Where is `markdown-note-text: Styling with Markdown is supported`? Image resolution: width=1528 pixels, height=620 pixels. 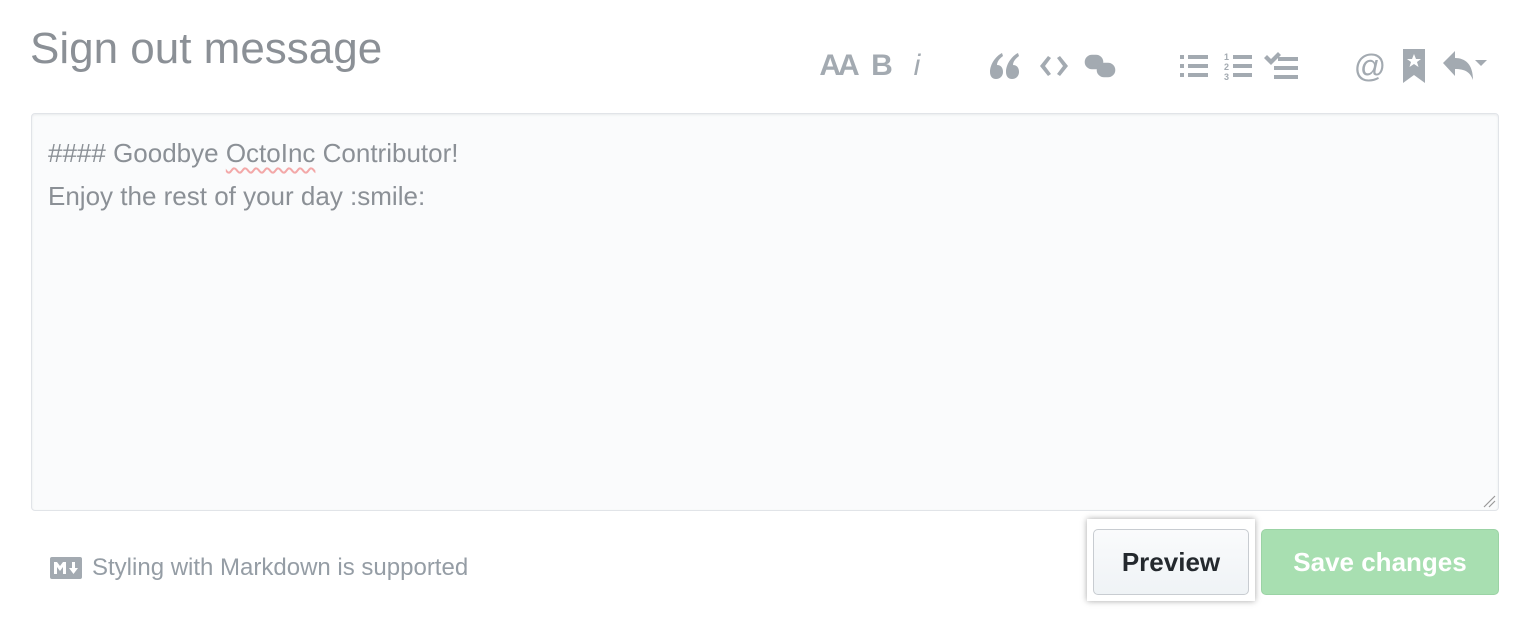 markdown-note-text: Styling with Markdown is supported is located at coordinates (280, 567).